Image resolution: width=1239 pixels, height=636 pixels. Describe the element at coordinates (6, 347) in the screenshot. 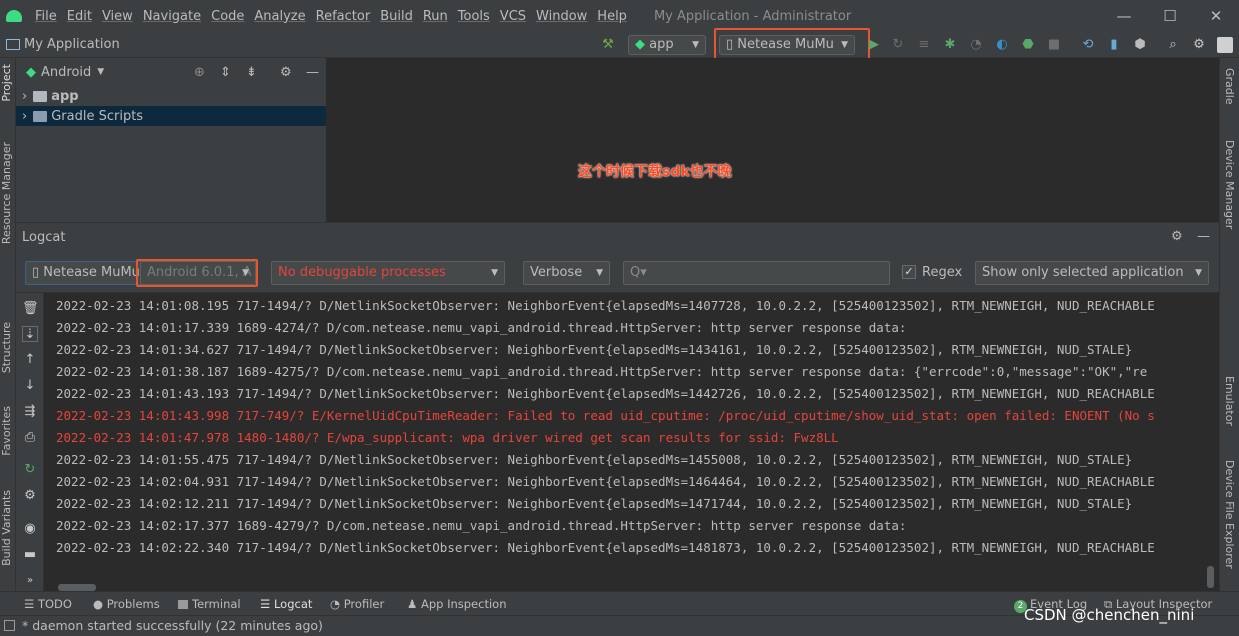

I see `tab-structure: Structure` at that location.